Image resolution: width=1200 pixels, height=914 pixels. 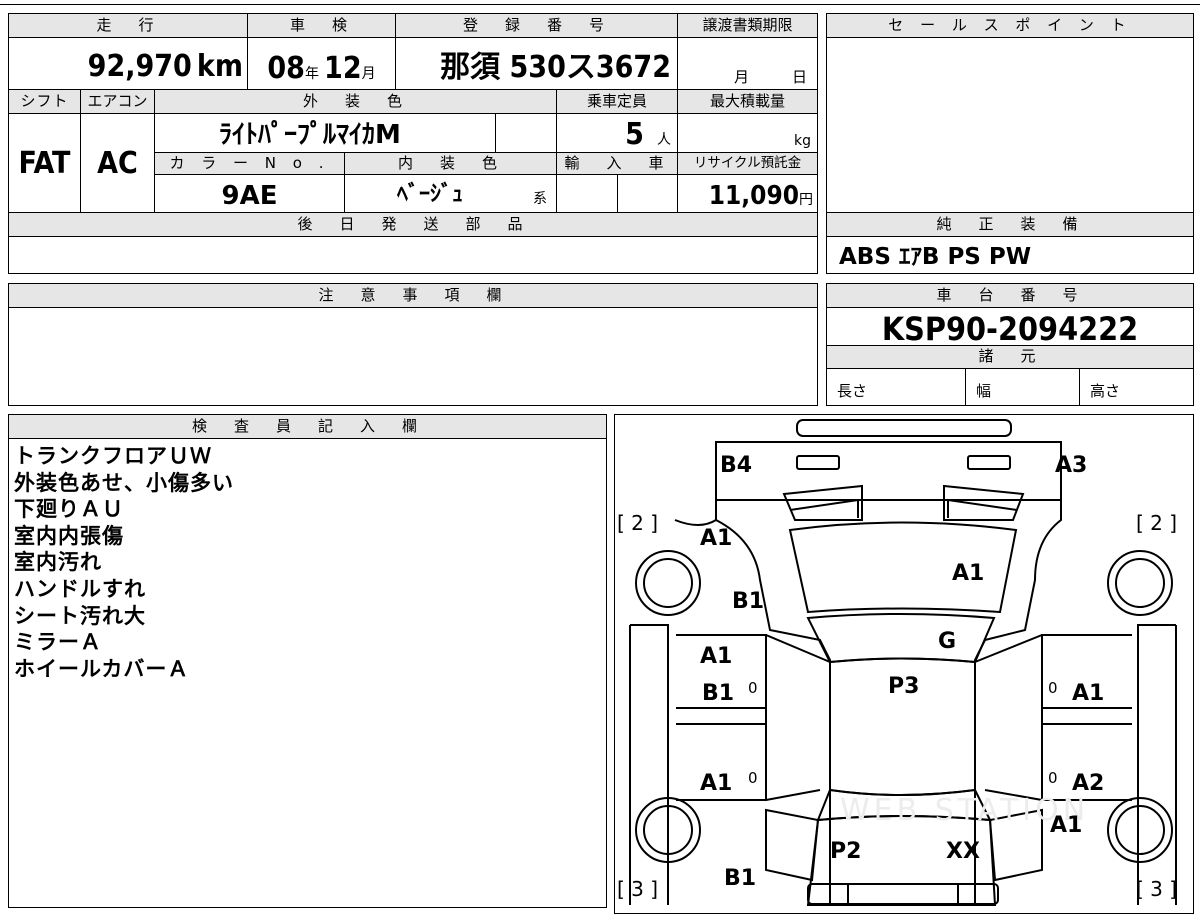 I want to click on mark-front-door-left-z: 0, so click(x=753, y=778).